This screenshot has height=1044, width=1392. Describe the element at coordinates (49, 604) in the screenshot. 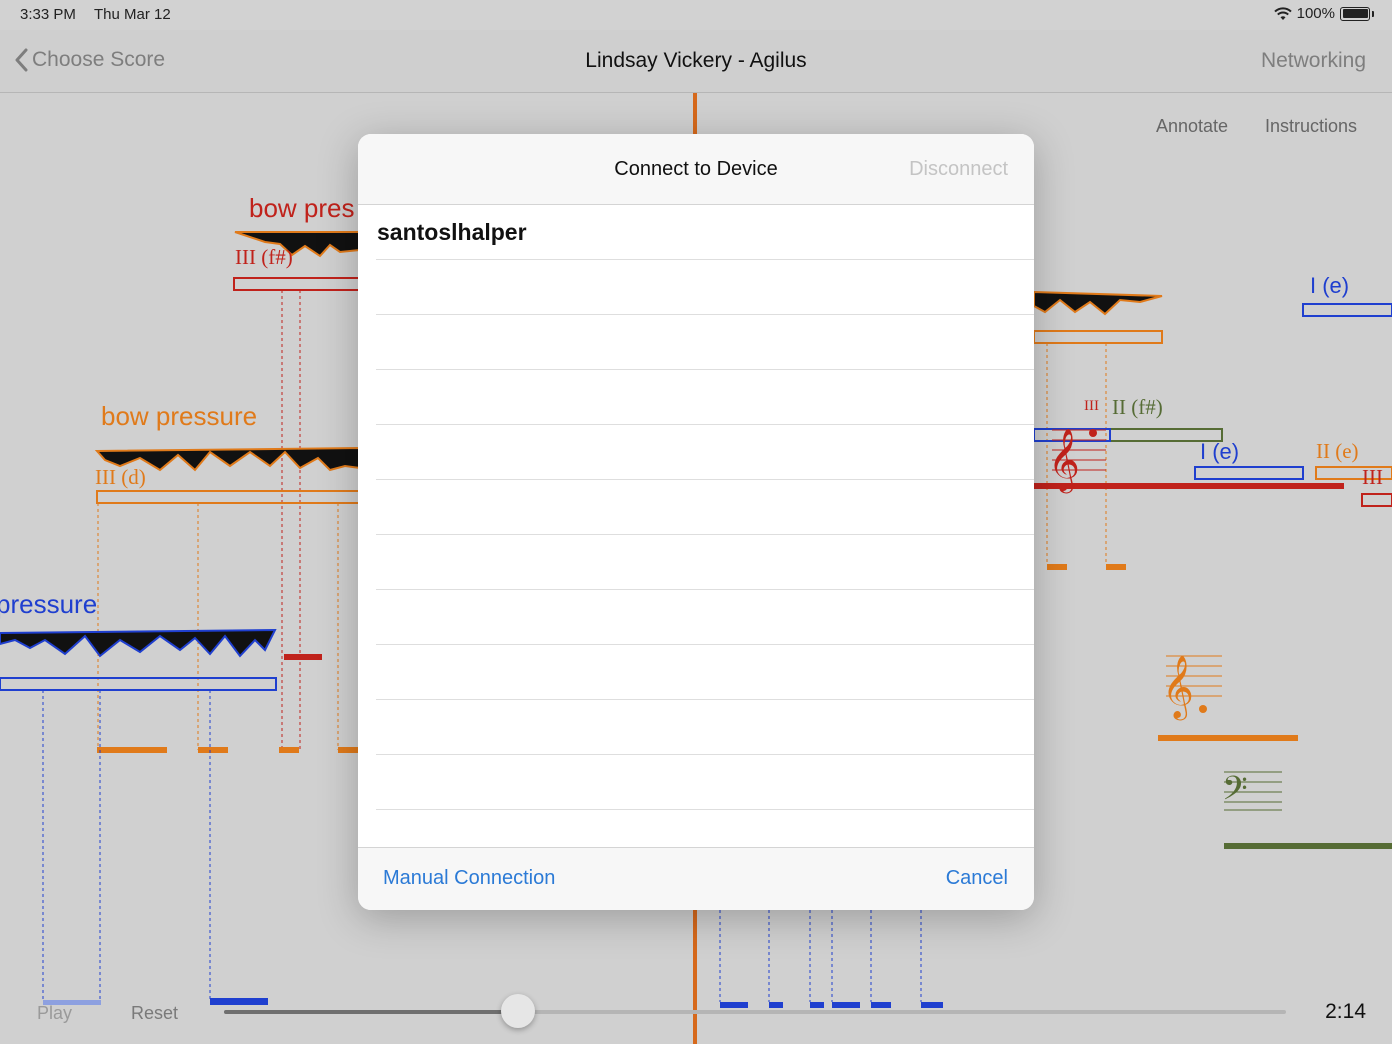

I see `bow-pressure-label: pressure` at that location.